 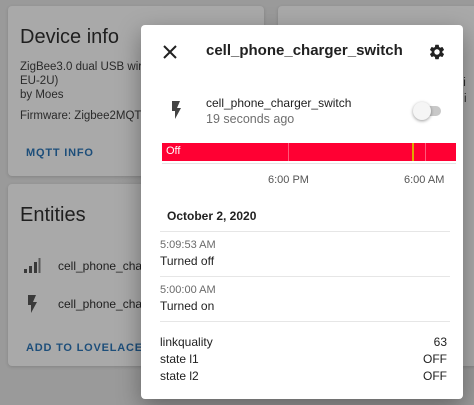 What do you see at coordinates (212, 216) in the screenshot?
I see `logbook-date: October 2, 2020` at bounding box center [212, 216].